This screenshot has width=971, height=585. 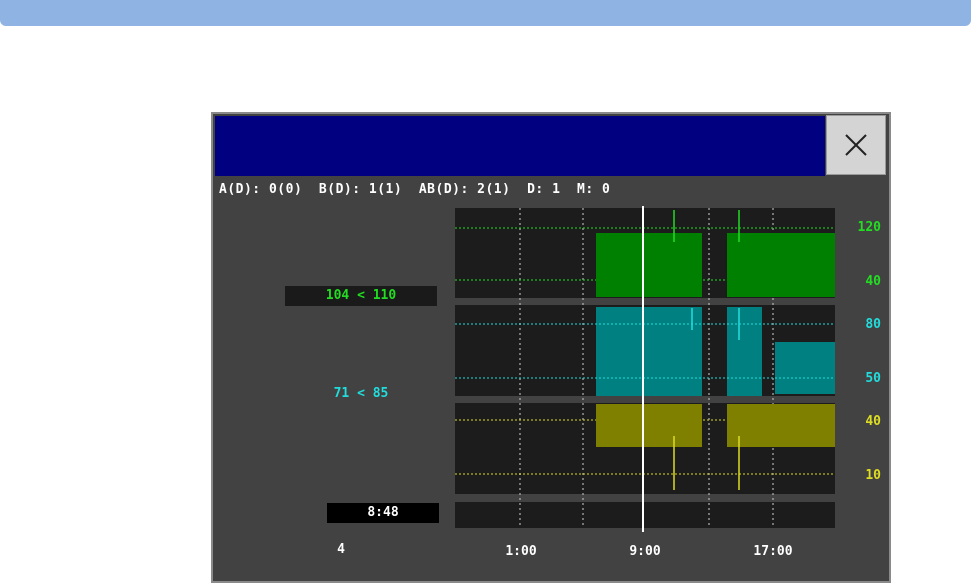 I want to click on x-tick-label: 1:00, so click(x=521, y=551).